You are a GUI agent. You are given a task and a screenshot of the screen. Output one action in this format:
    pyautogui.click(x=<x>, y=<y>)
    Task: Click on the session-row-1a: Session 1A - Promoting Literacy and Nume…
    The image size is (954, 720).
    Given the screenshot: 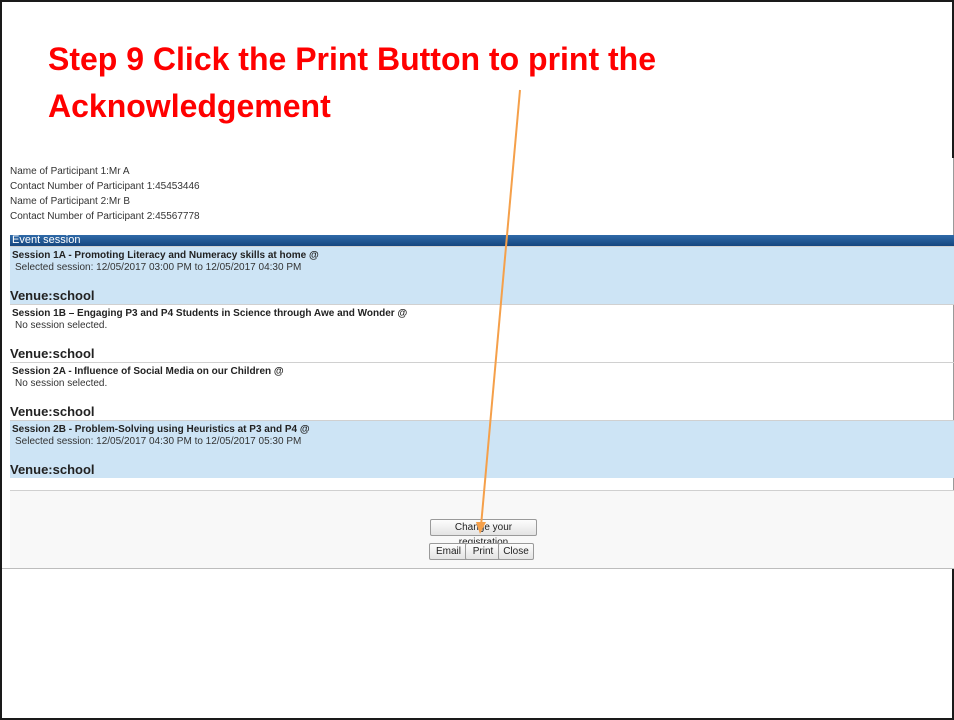 What is the action you would take?
    pyautogui.click(x=482, y=275)
    